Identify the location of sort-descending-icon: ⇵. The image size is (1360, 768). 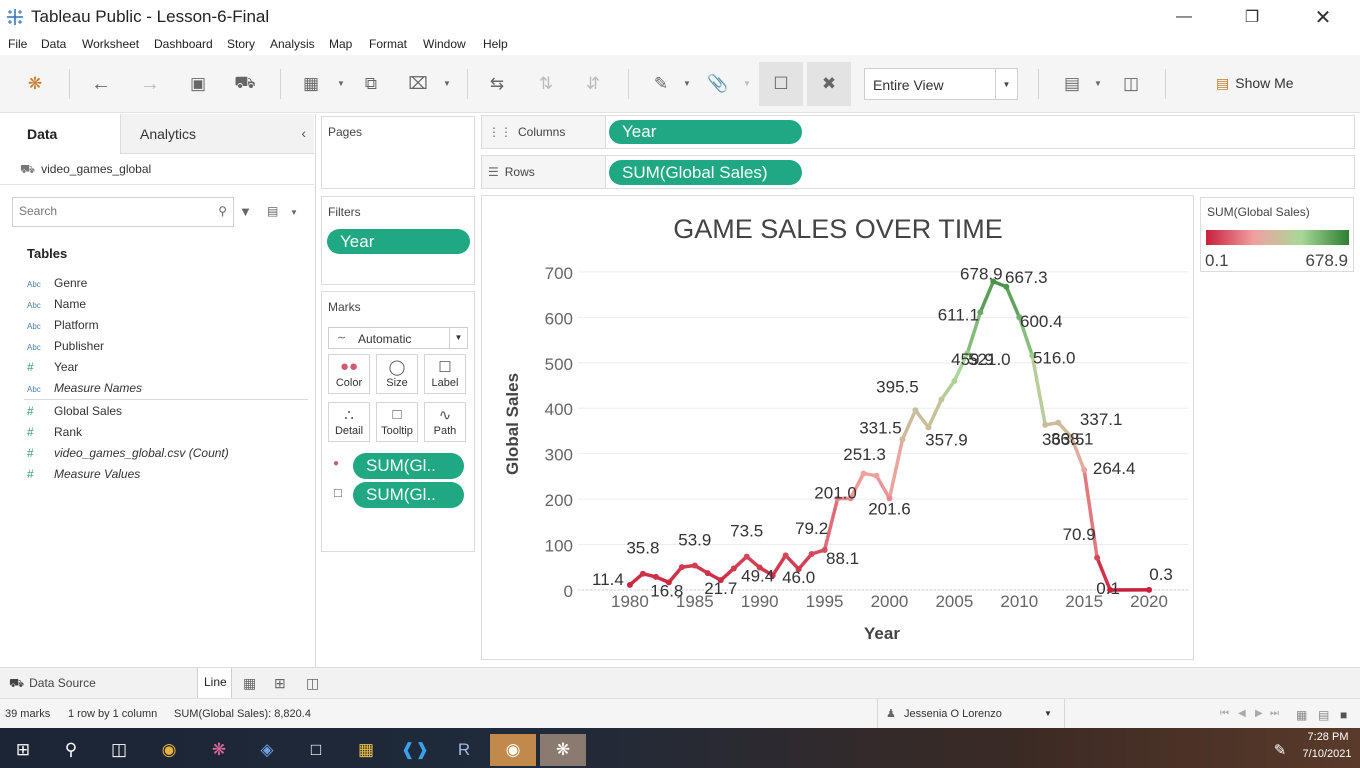
(593, 84).